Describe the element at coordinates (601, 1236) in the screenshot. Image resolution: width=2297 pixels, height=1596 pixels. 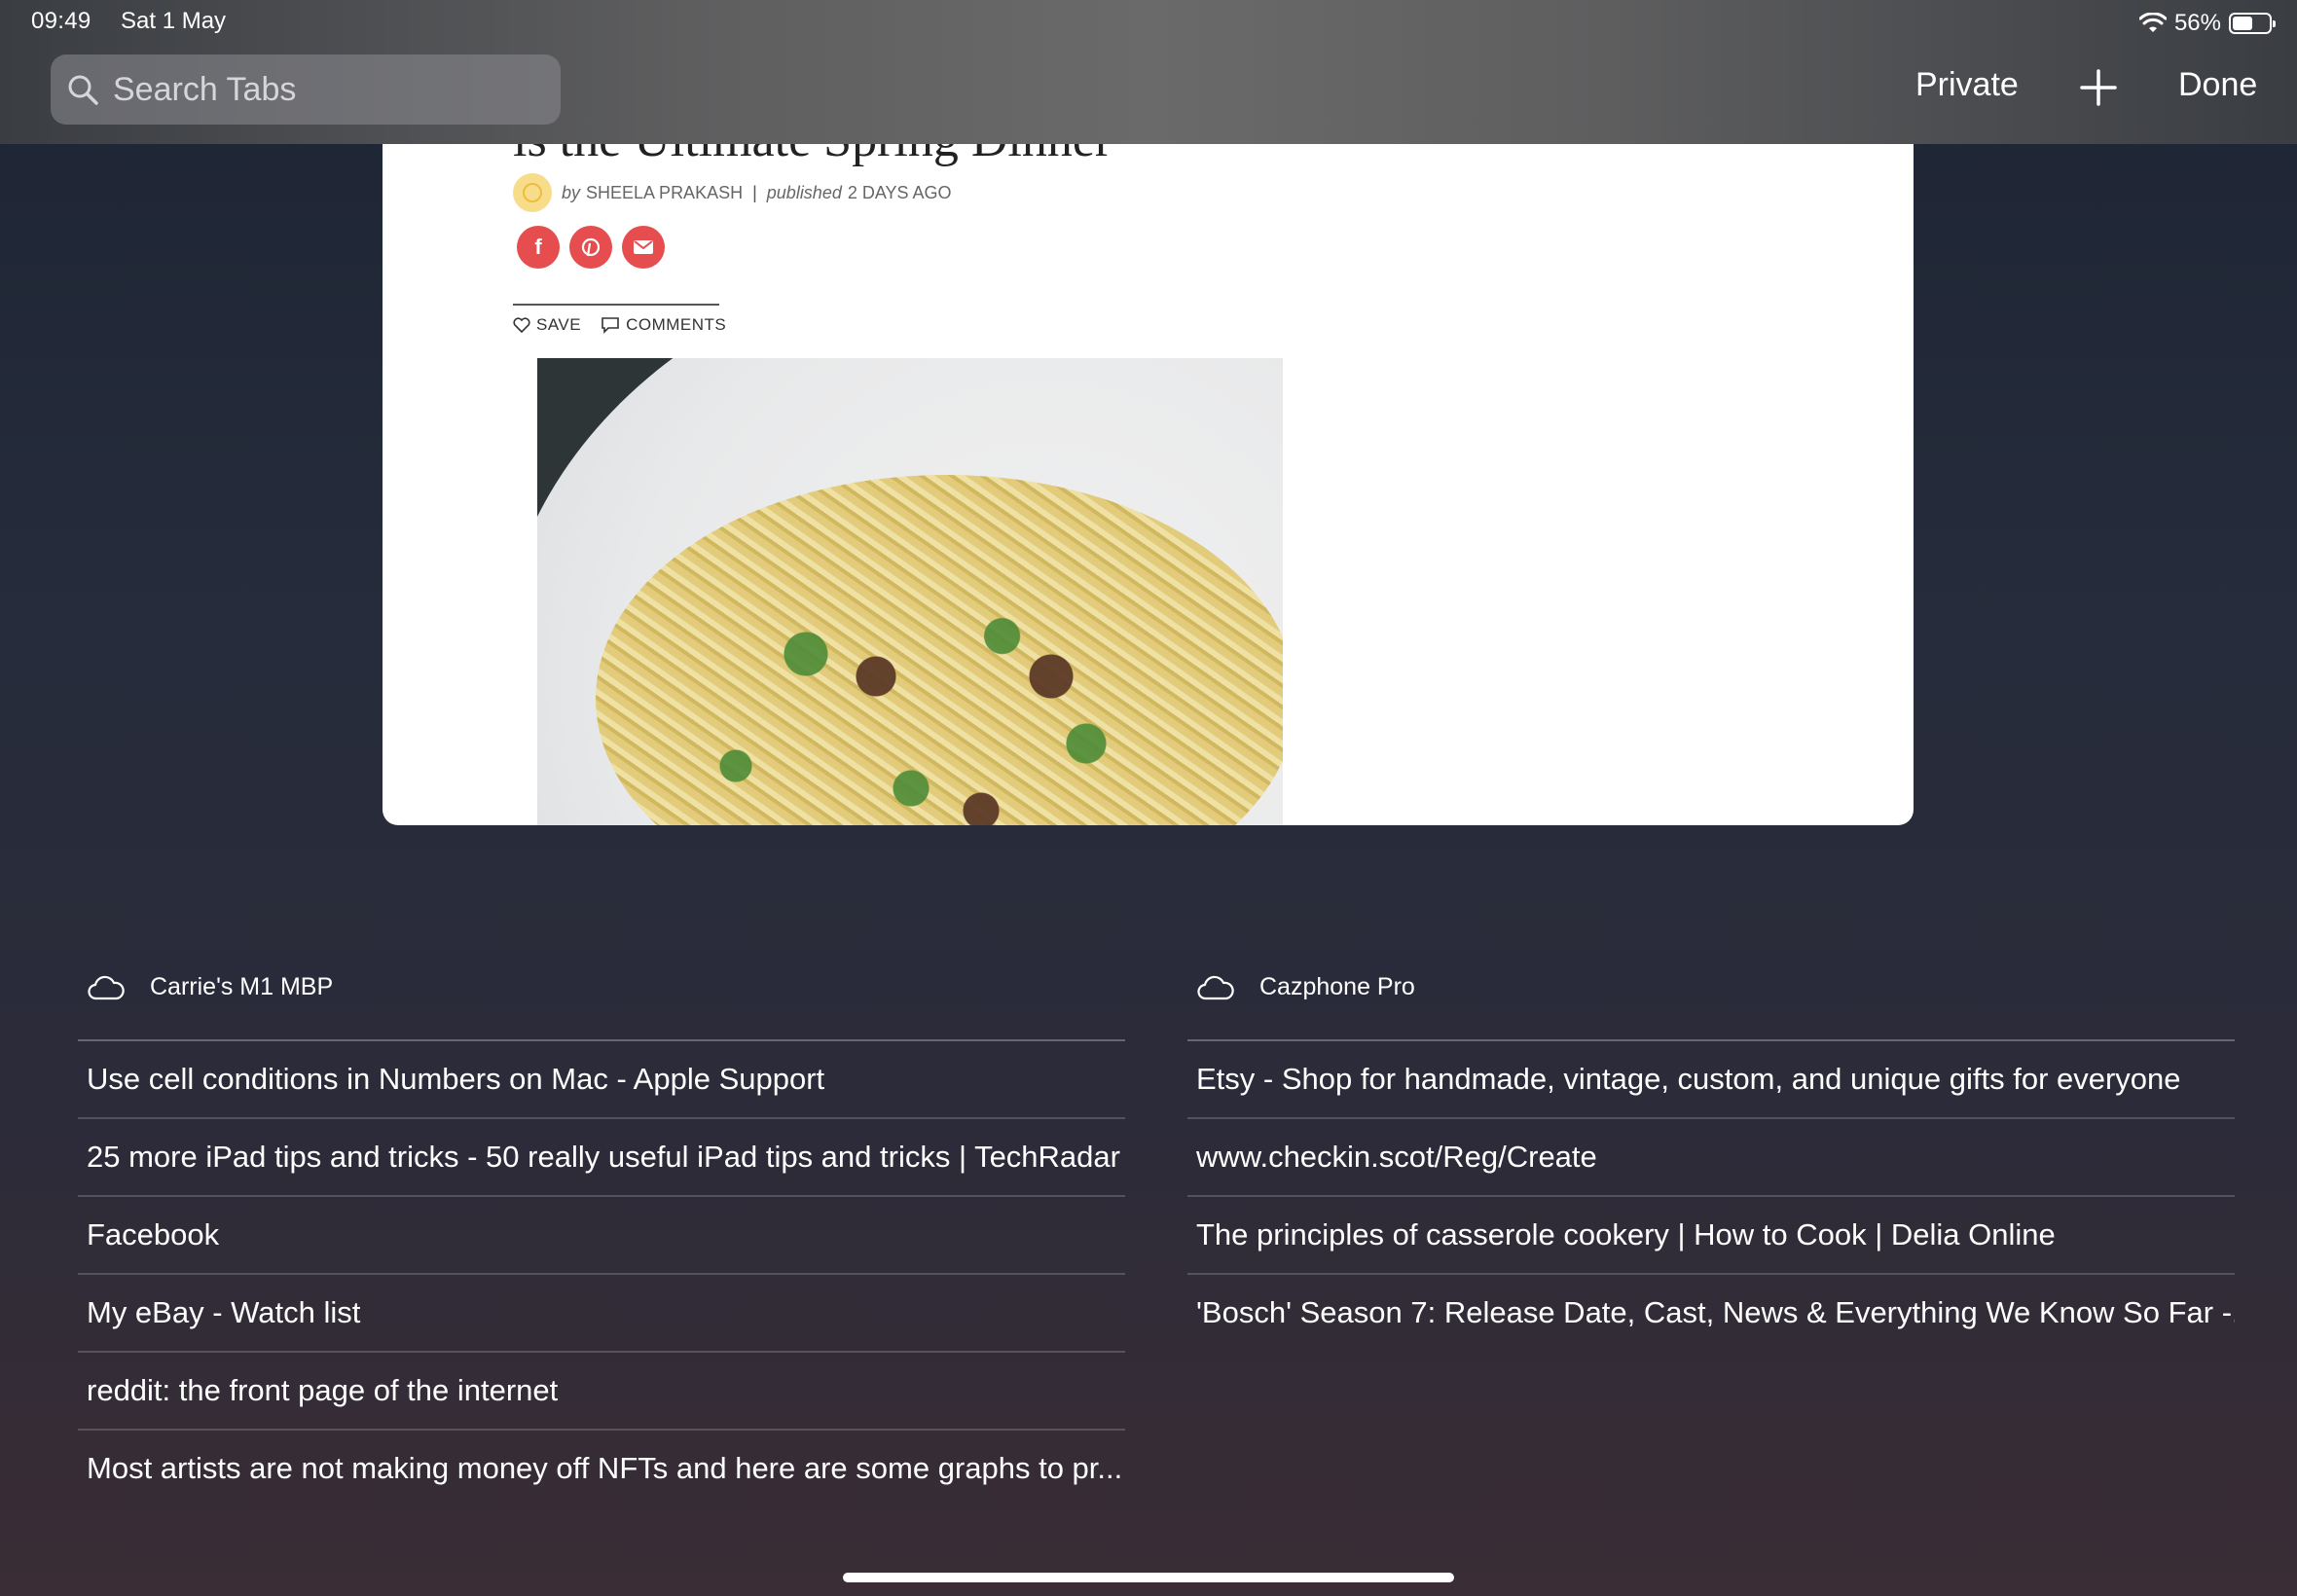
I see `synced-tab-item: Facebook` at that location.